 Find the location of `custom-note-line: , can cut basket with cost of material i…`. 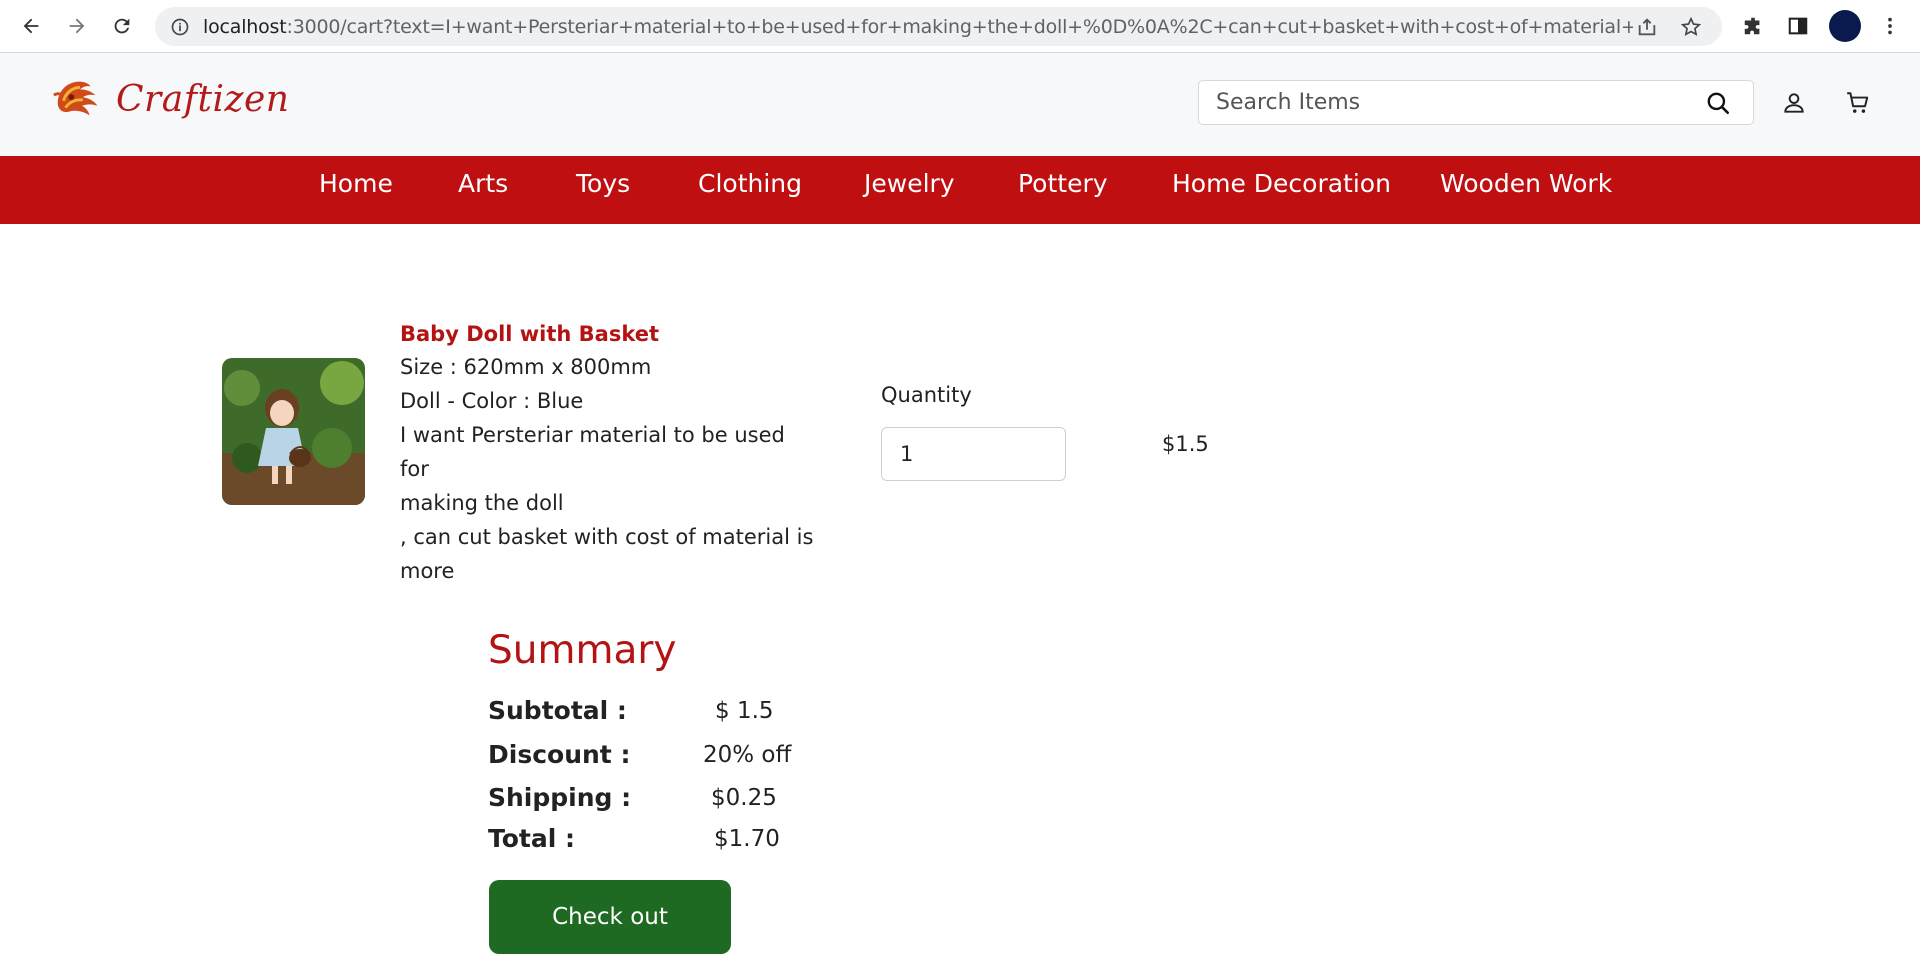

custom-note-line: , can cut basket with cost of material i… is located at coordinates (607, 537).